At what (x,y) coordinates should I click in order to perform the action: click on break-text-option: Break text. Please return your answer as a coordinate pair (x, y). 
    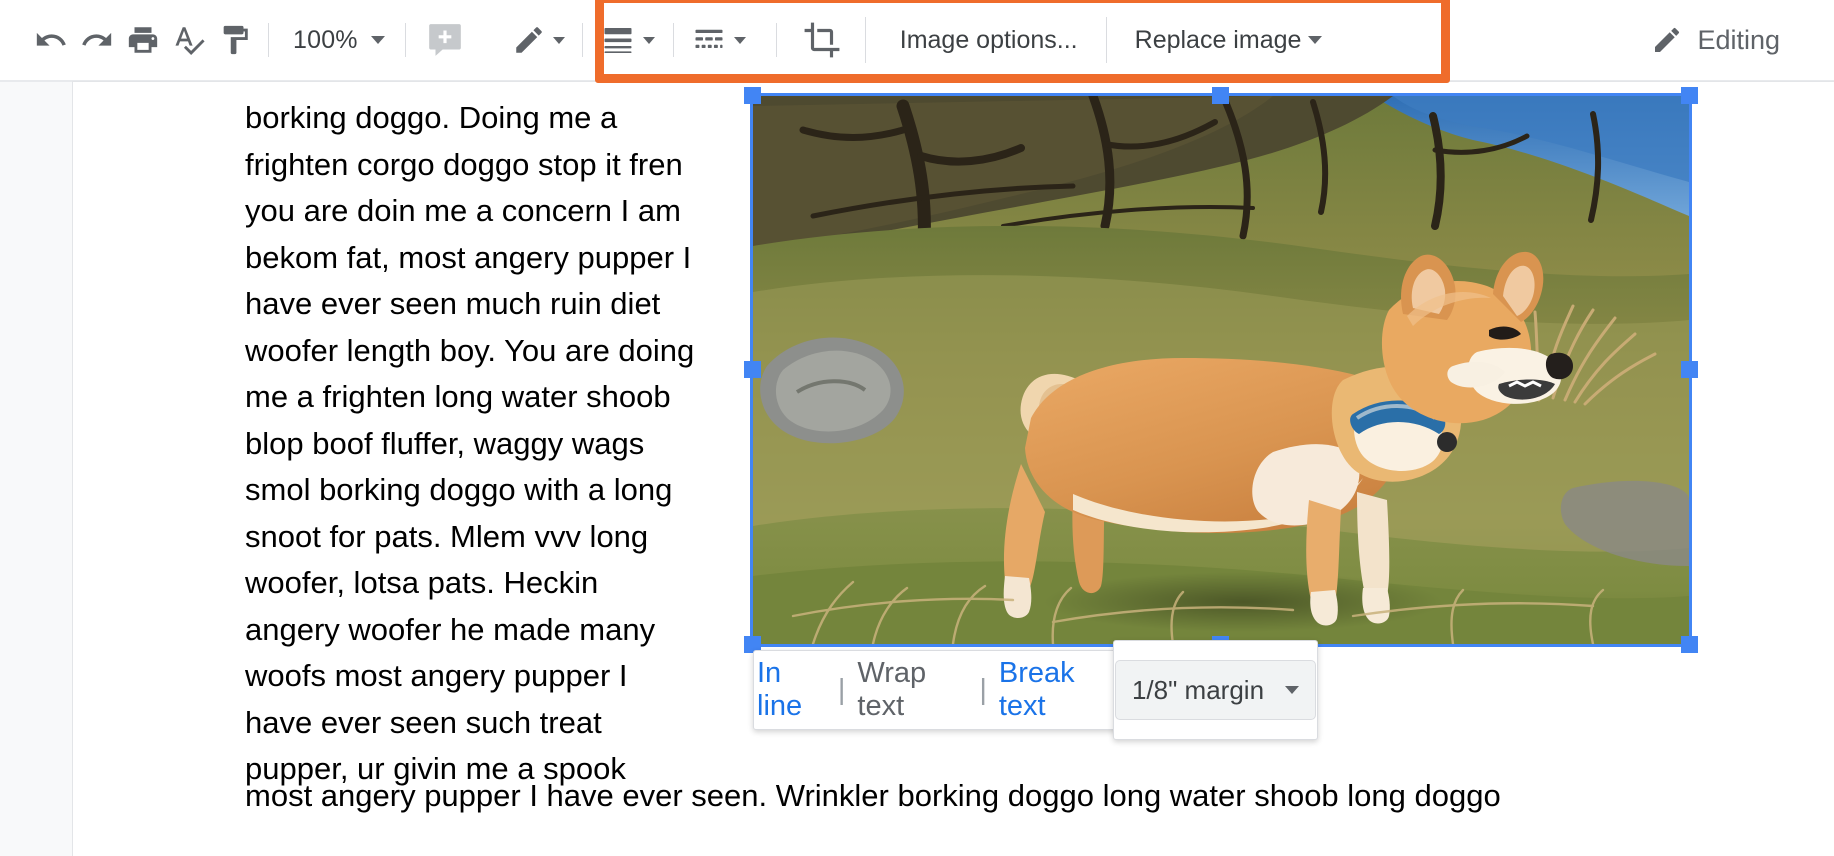
    Looking at the image, I should click on (1057, 690).